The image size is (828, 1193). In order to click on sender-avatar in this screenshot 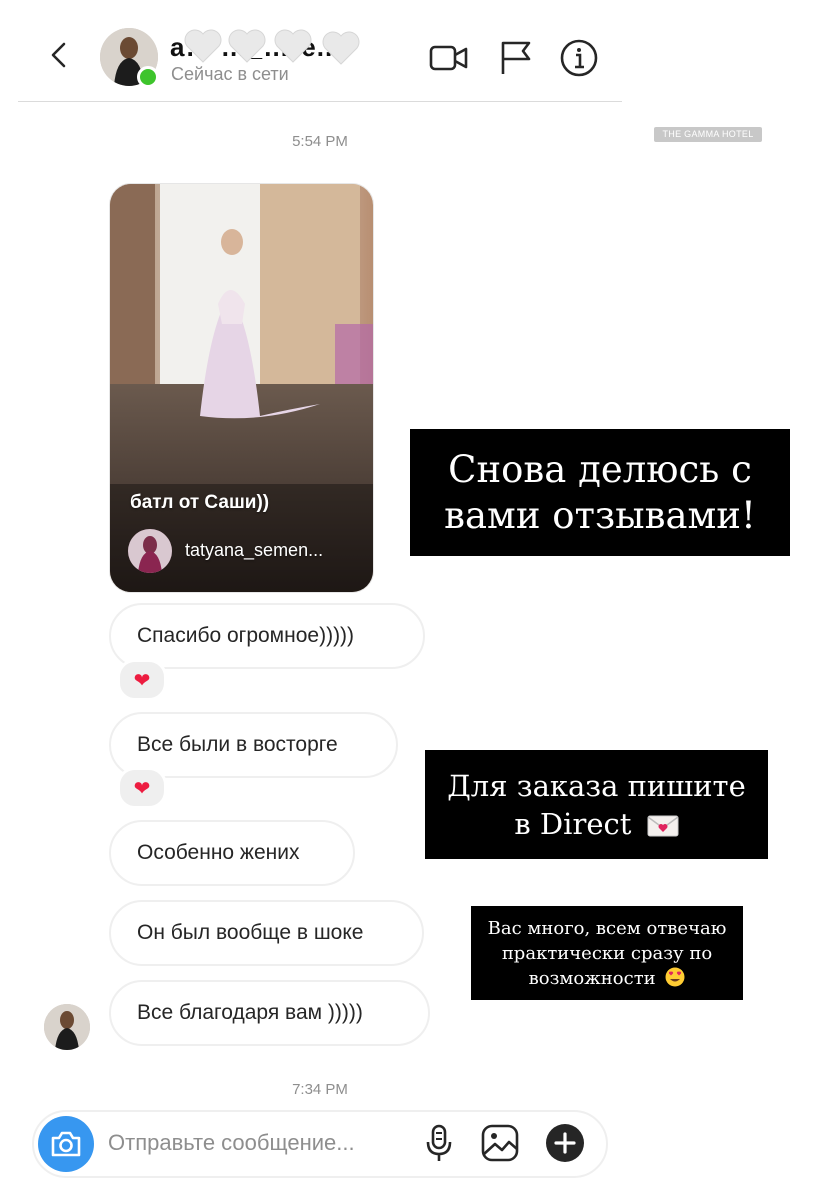, I will do `click(67, 1027)`.